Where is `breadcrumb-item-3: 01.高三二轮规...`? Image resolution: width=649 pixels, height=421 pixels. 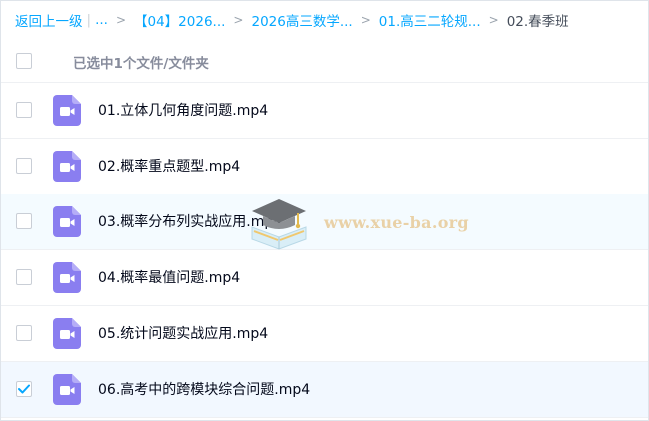 breadcrumb-item-3: 01.高三二轮规... is located at coordinates (430, 20).